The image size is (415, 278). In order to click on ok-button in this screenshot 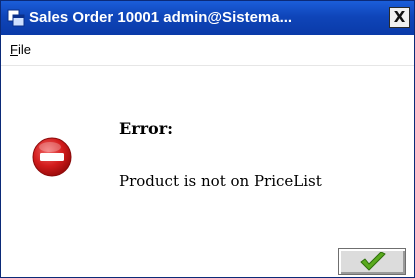, I will do `click(372, 261)`.